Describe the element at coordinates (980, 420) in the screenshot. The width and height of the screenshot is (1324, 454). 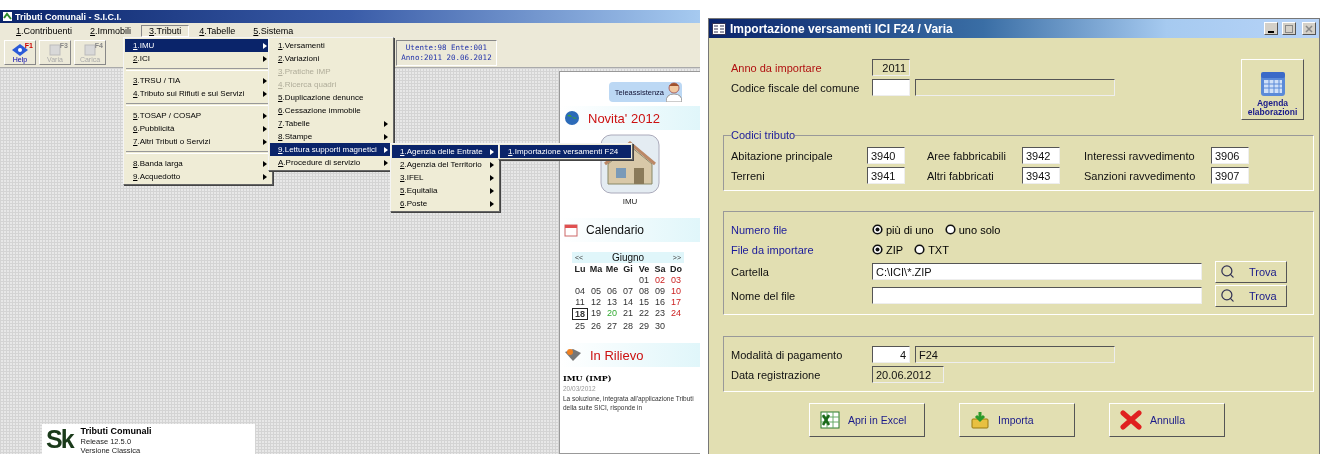
I see `import-icon` at that location.